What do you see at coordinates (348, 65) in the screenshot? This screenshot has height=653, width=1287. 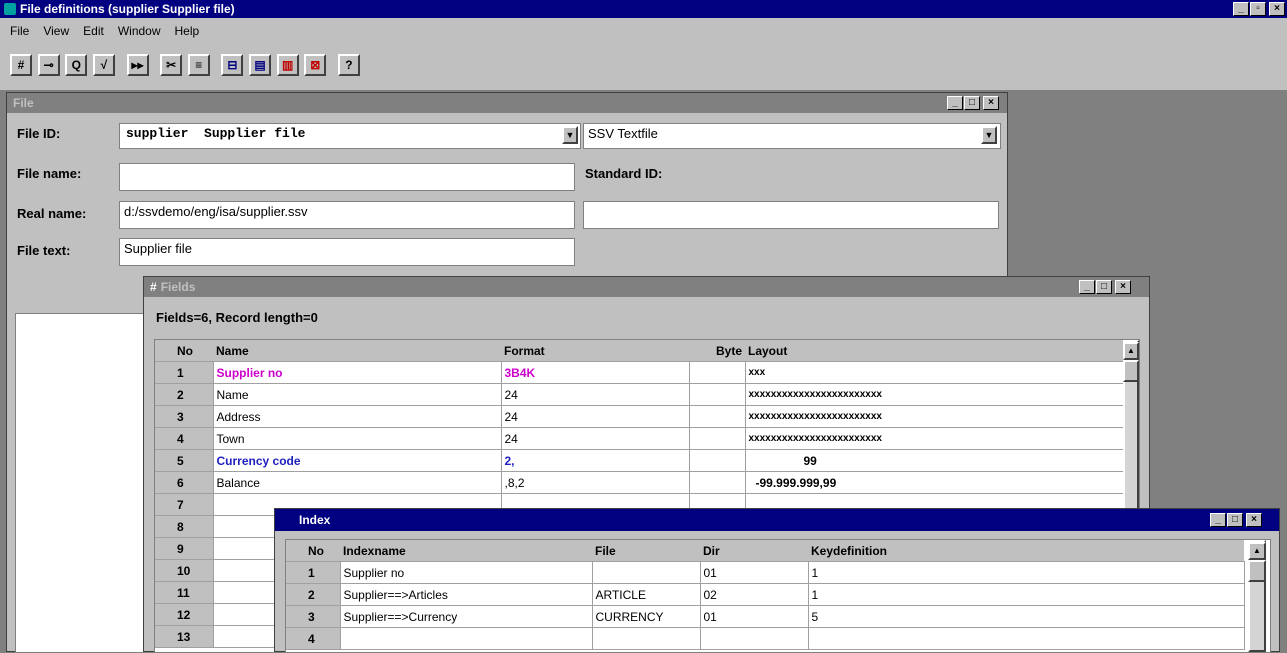 I see `help-icon: ?` at bounding box center [348, 65].